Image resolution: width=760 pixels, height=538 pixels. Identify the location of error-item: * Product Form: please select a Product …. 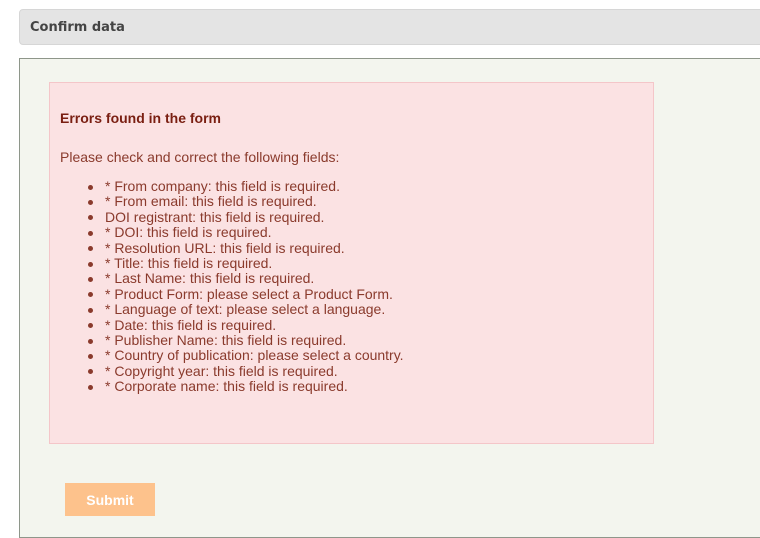
(246, 294).